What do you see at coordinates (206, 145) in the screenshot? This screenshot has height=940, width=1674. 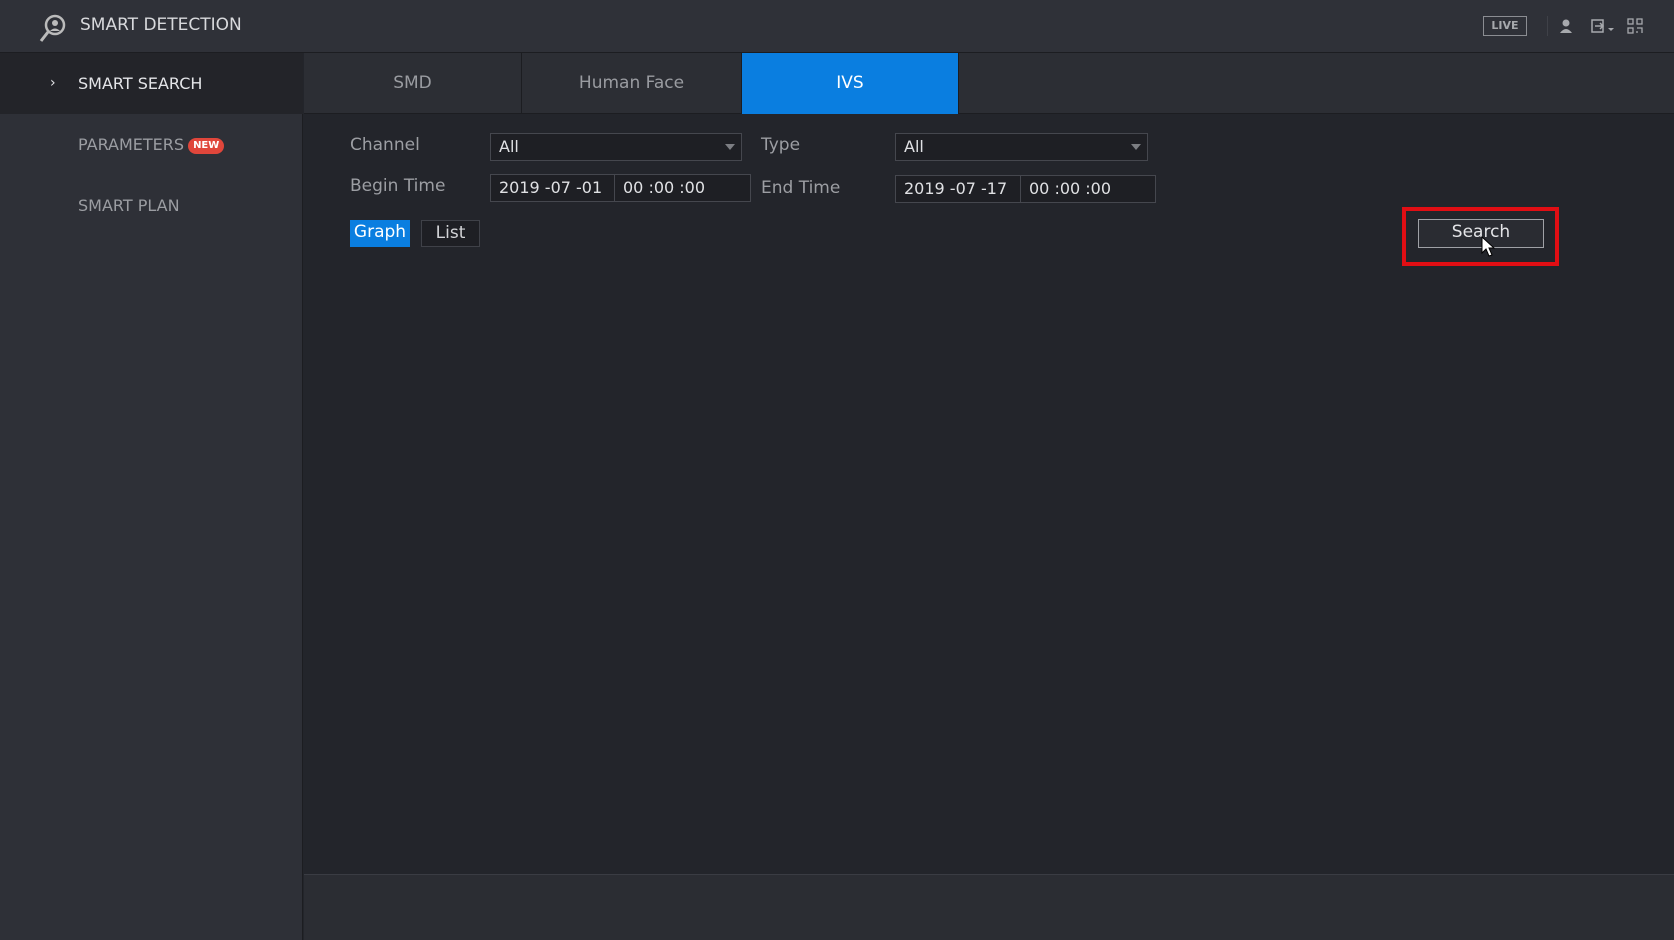 I see `new-badge: NEW` at bounding box center [206, 145].